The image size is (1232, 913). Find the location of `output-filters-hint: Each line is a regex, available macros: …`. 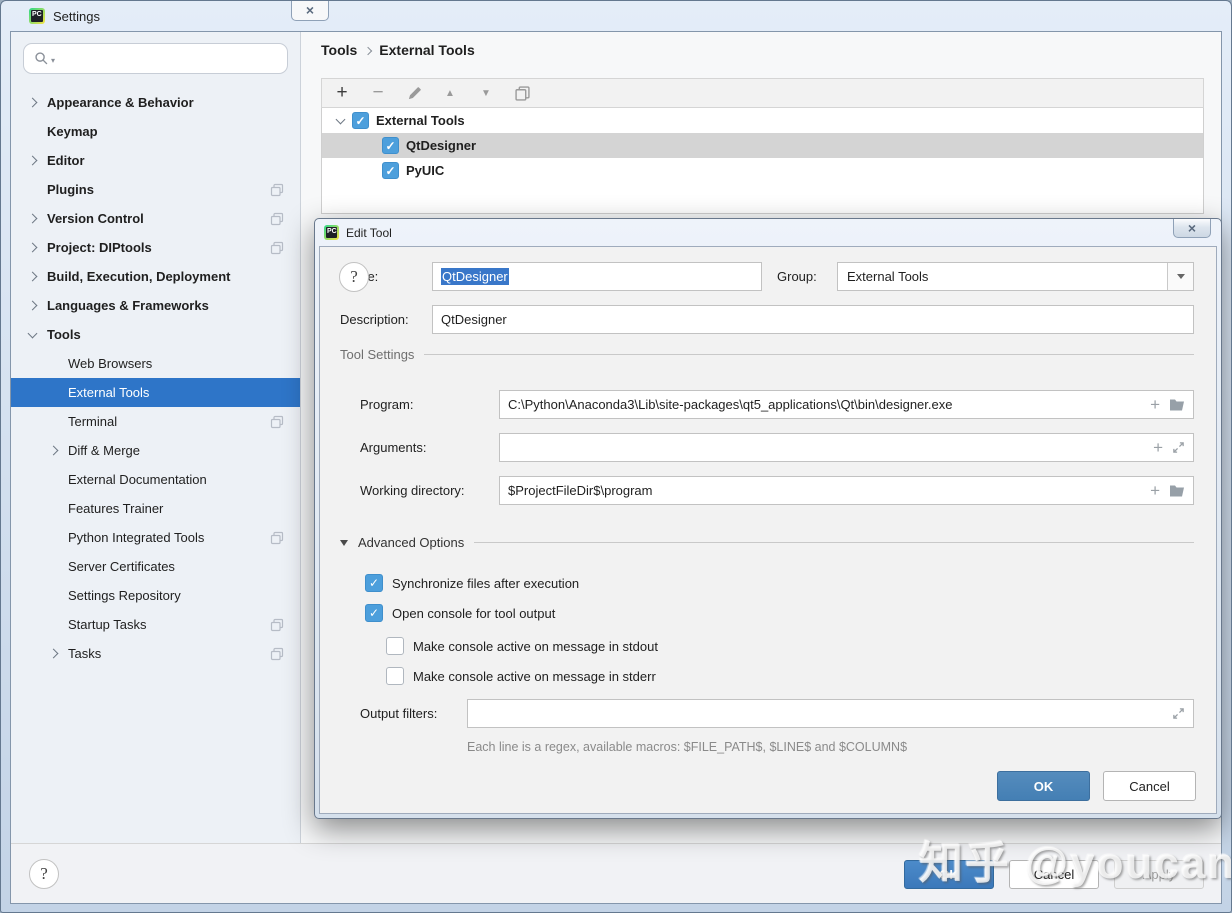

output-filters-hint: Each line is a regex, available macros: … is located at coordinates (687, 747).